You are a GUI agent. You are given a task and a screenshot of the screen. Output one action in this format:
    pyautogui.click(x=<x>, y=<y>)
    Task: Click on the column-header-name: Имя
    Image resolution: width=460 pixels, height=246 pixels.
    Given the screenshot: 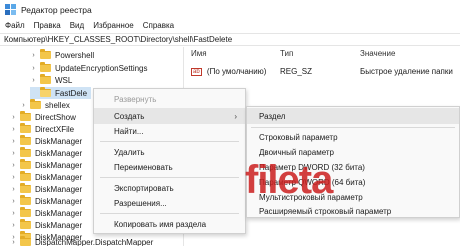 What is the action you would take?
    pyautogui.click(x=199, y=55)
    